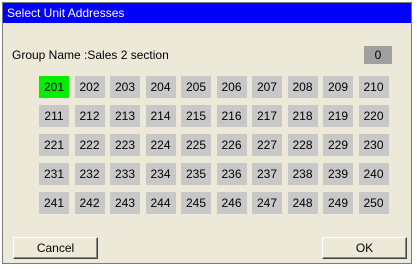 The width and height of the screenshot is (417, 269). Describe the element at coordinates (231, 87) in the screenshot. I see `unit-cell-206: 206` at that location.